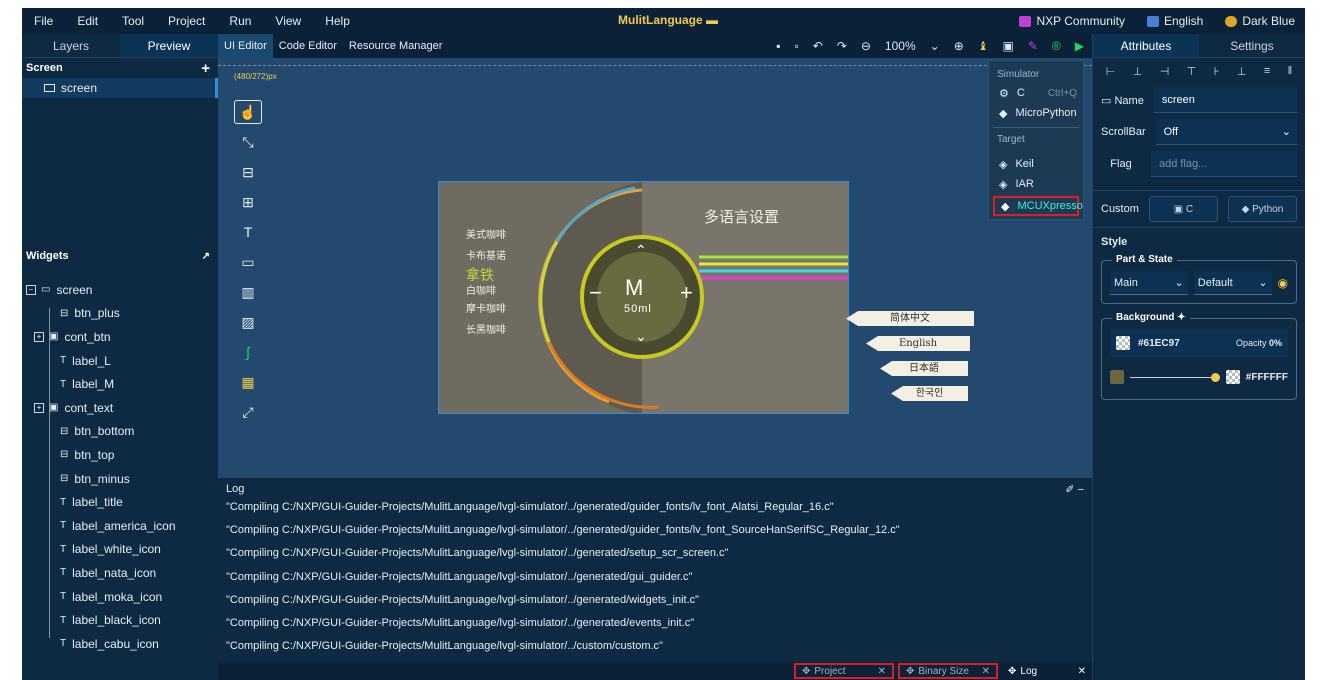 The width and height of the screenshot is (1328, 680). I want to click on nxp-community-link: NXP Community, so click(1072, 21).